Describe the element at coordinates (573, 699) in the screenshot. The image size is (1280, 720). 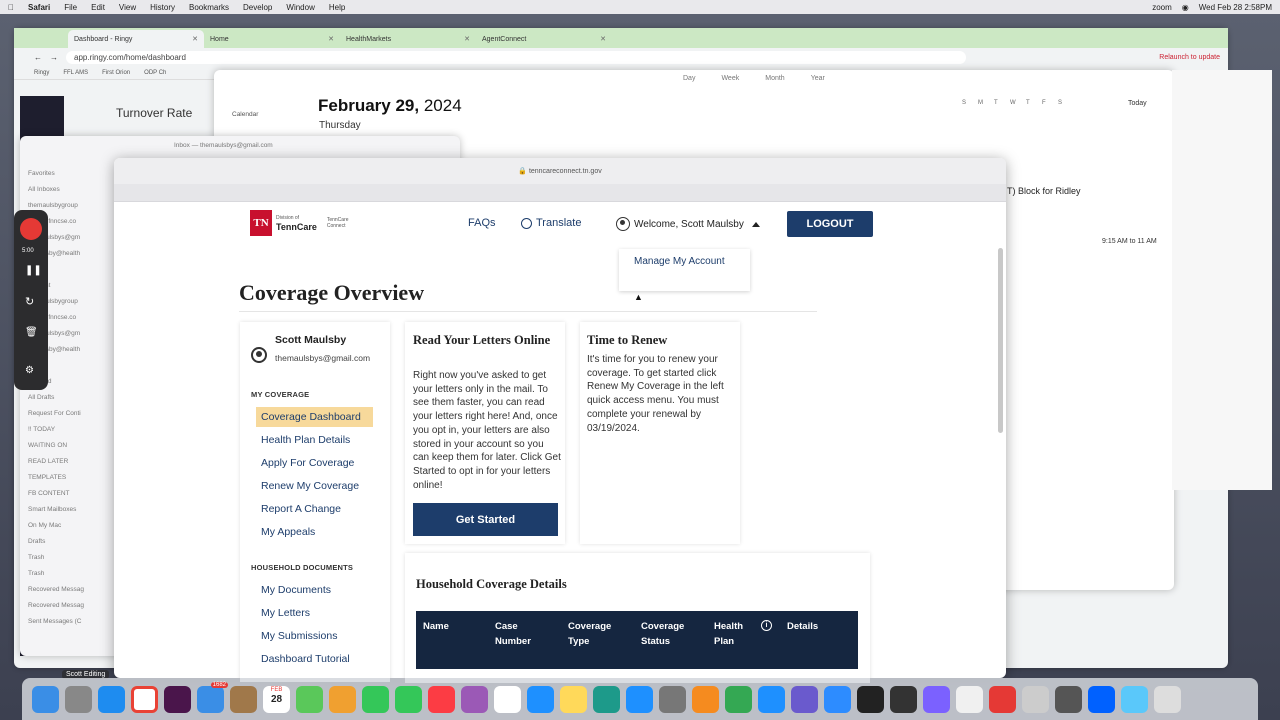
I see `notes-icon` at that location.